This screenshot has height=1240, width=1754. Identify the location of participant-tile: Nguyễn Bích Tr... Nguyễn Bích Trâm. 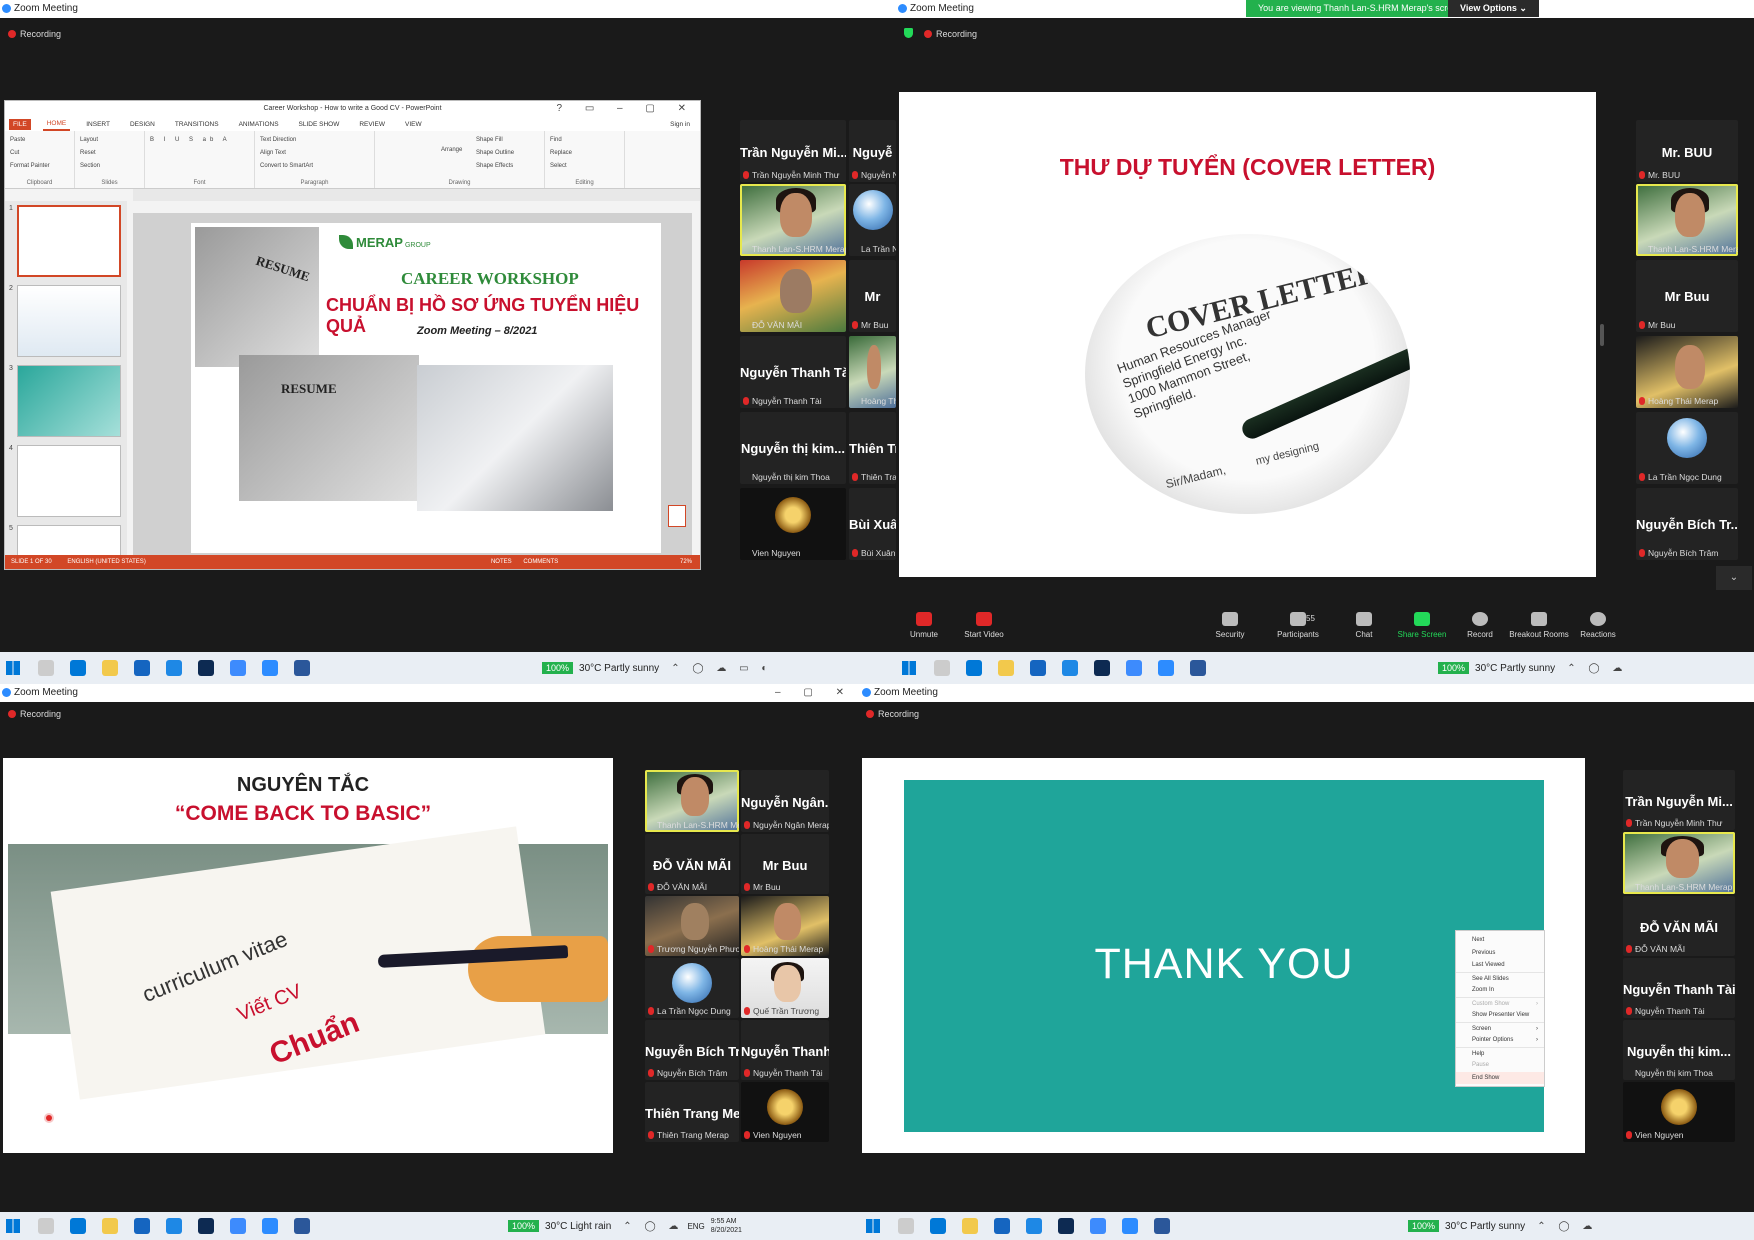
(692, 1050).